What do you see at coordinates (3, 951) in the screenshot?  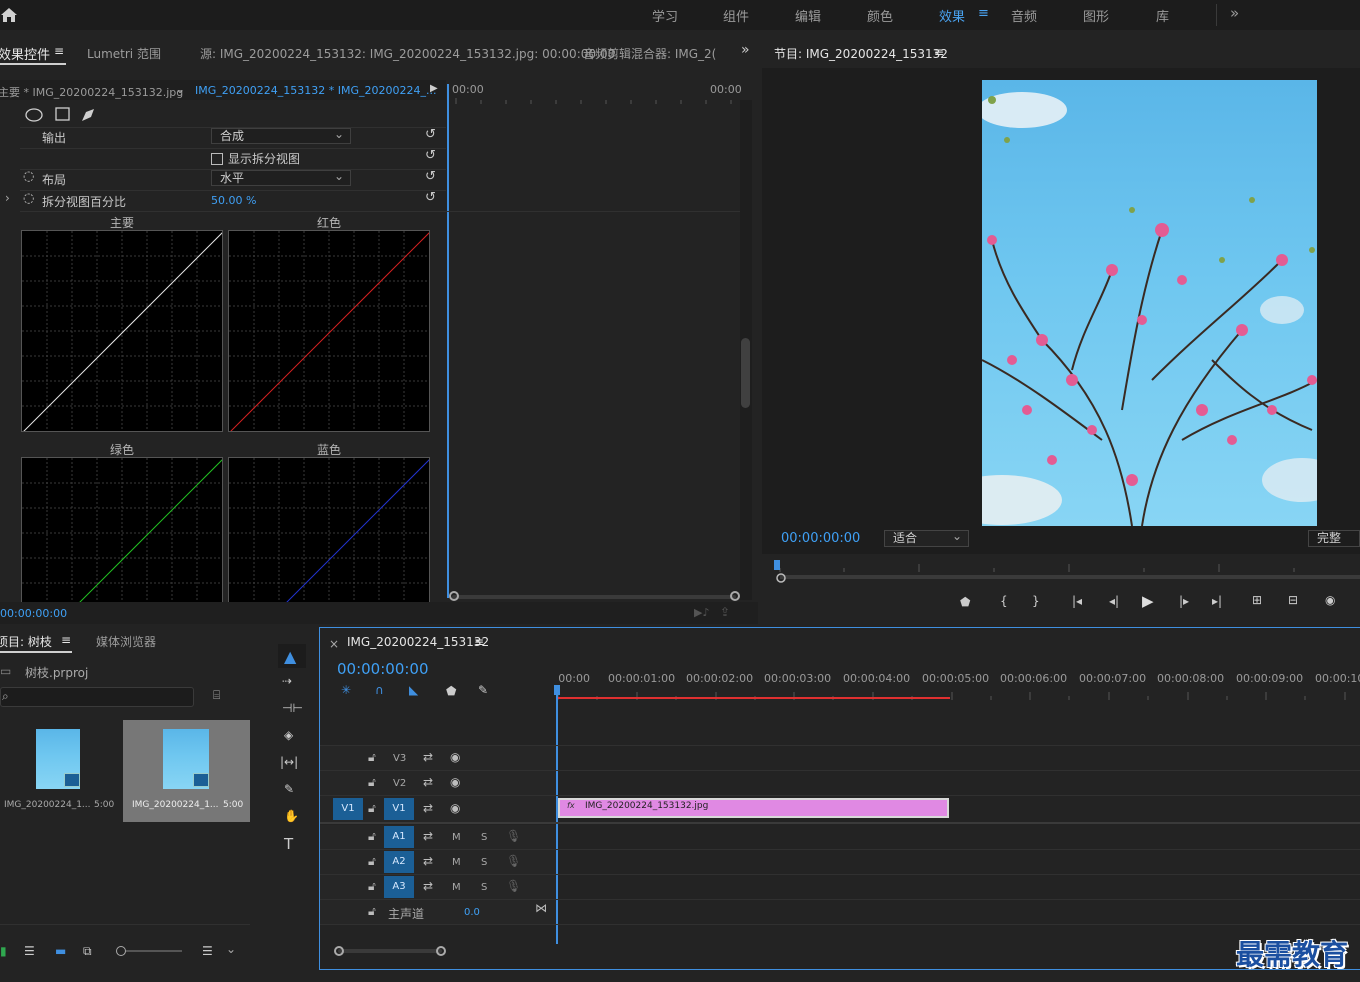 I see `lock-icon: ▮` at bounding box center [3, 951].